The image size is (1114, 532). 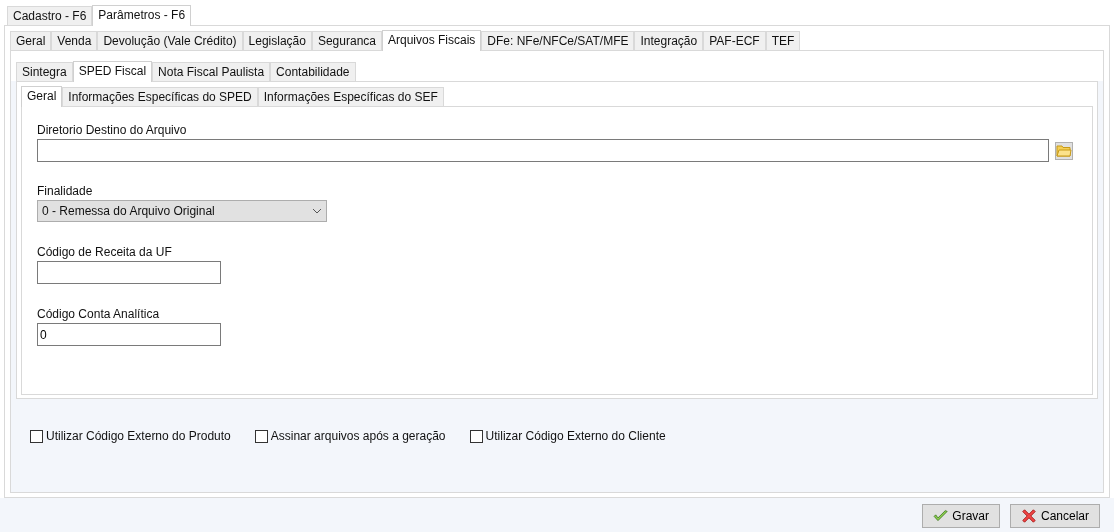 I want to click on tab: DFe: NFe/NFCe/SAT/MFE, so click(x=558, y=40).